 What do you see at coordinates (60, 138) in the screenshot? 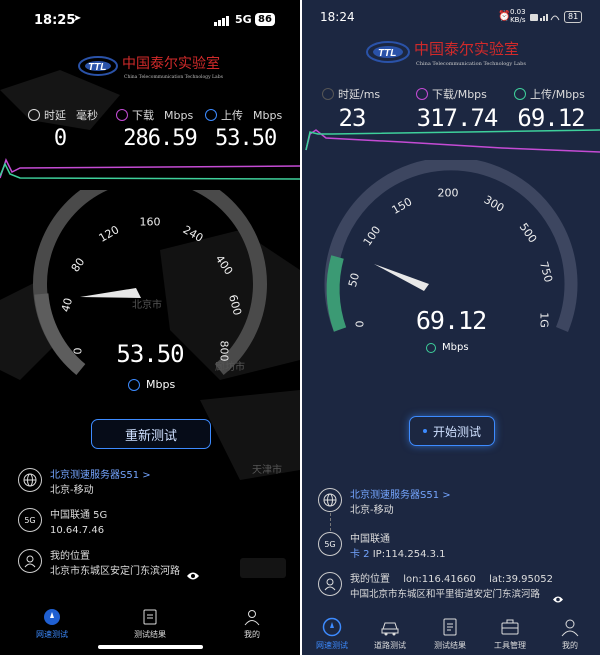
I see `latency-value: 0` at bounding box center [60, 138].